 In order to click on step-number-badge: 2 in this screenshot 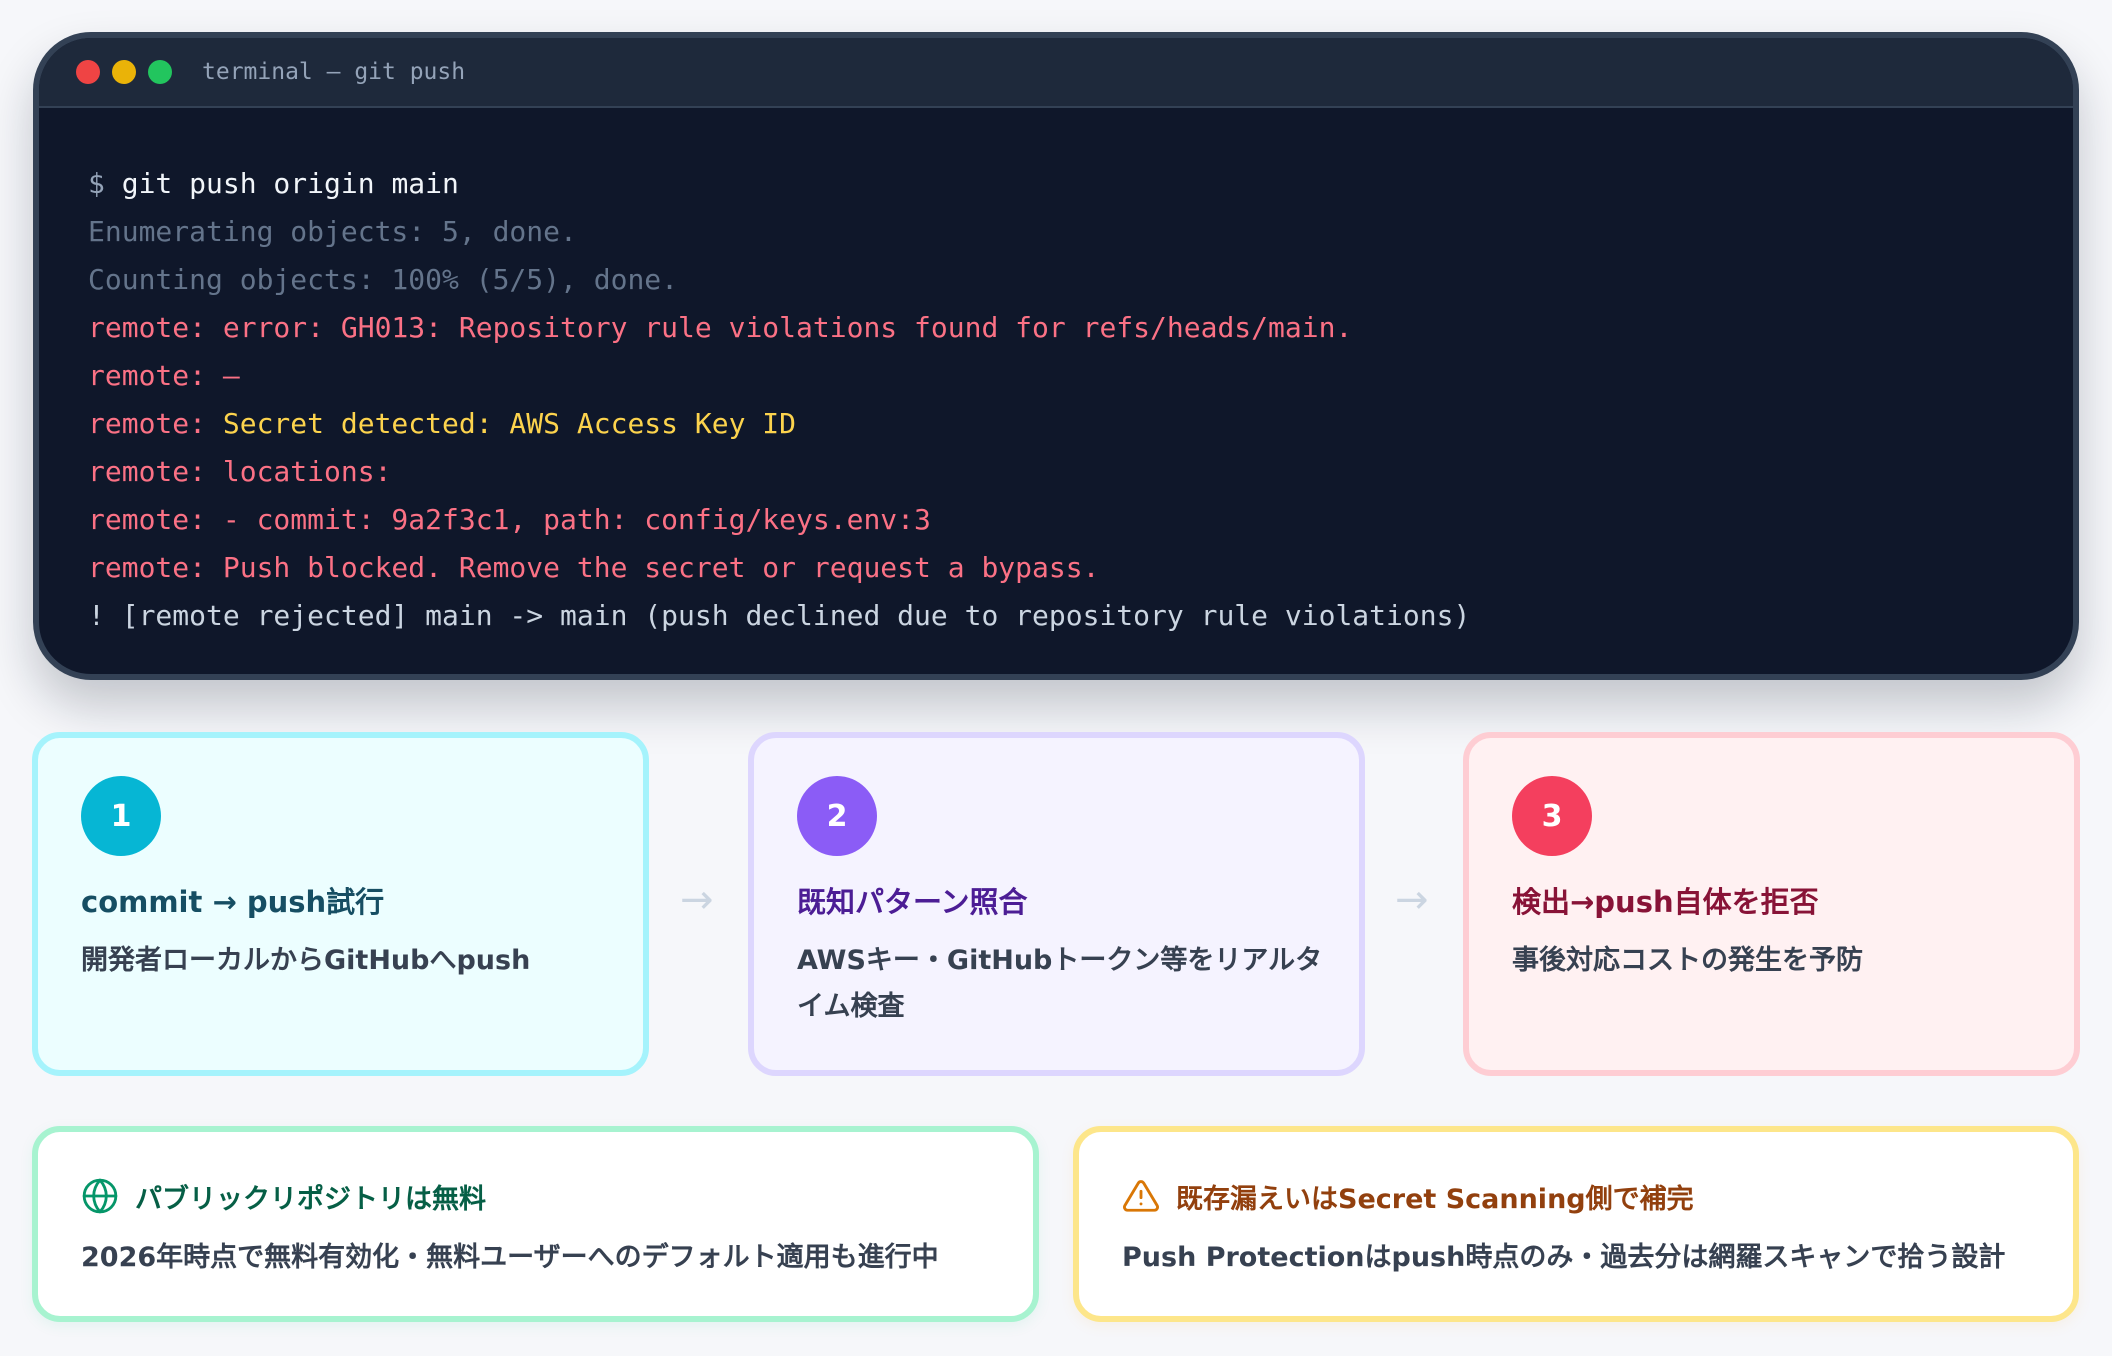, I will do `click(837, 816)`.